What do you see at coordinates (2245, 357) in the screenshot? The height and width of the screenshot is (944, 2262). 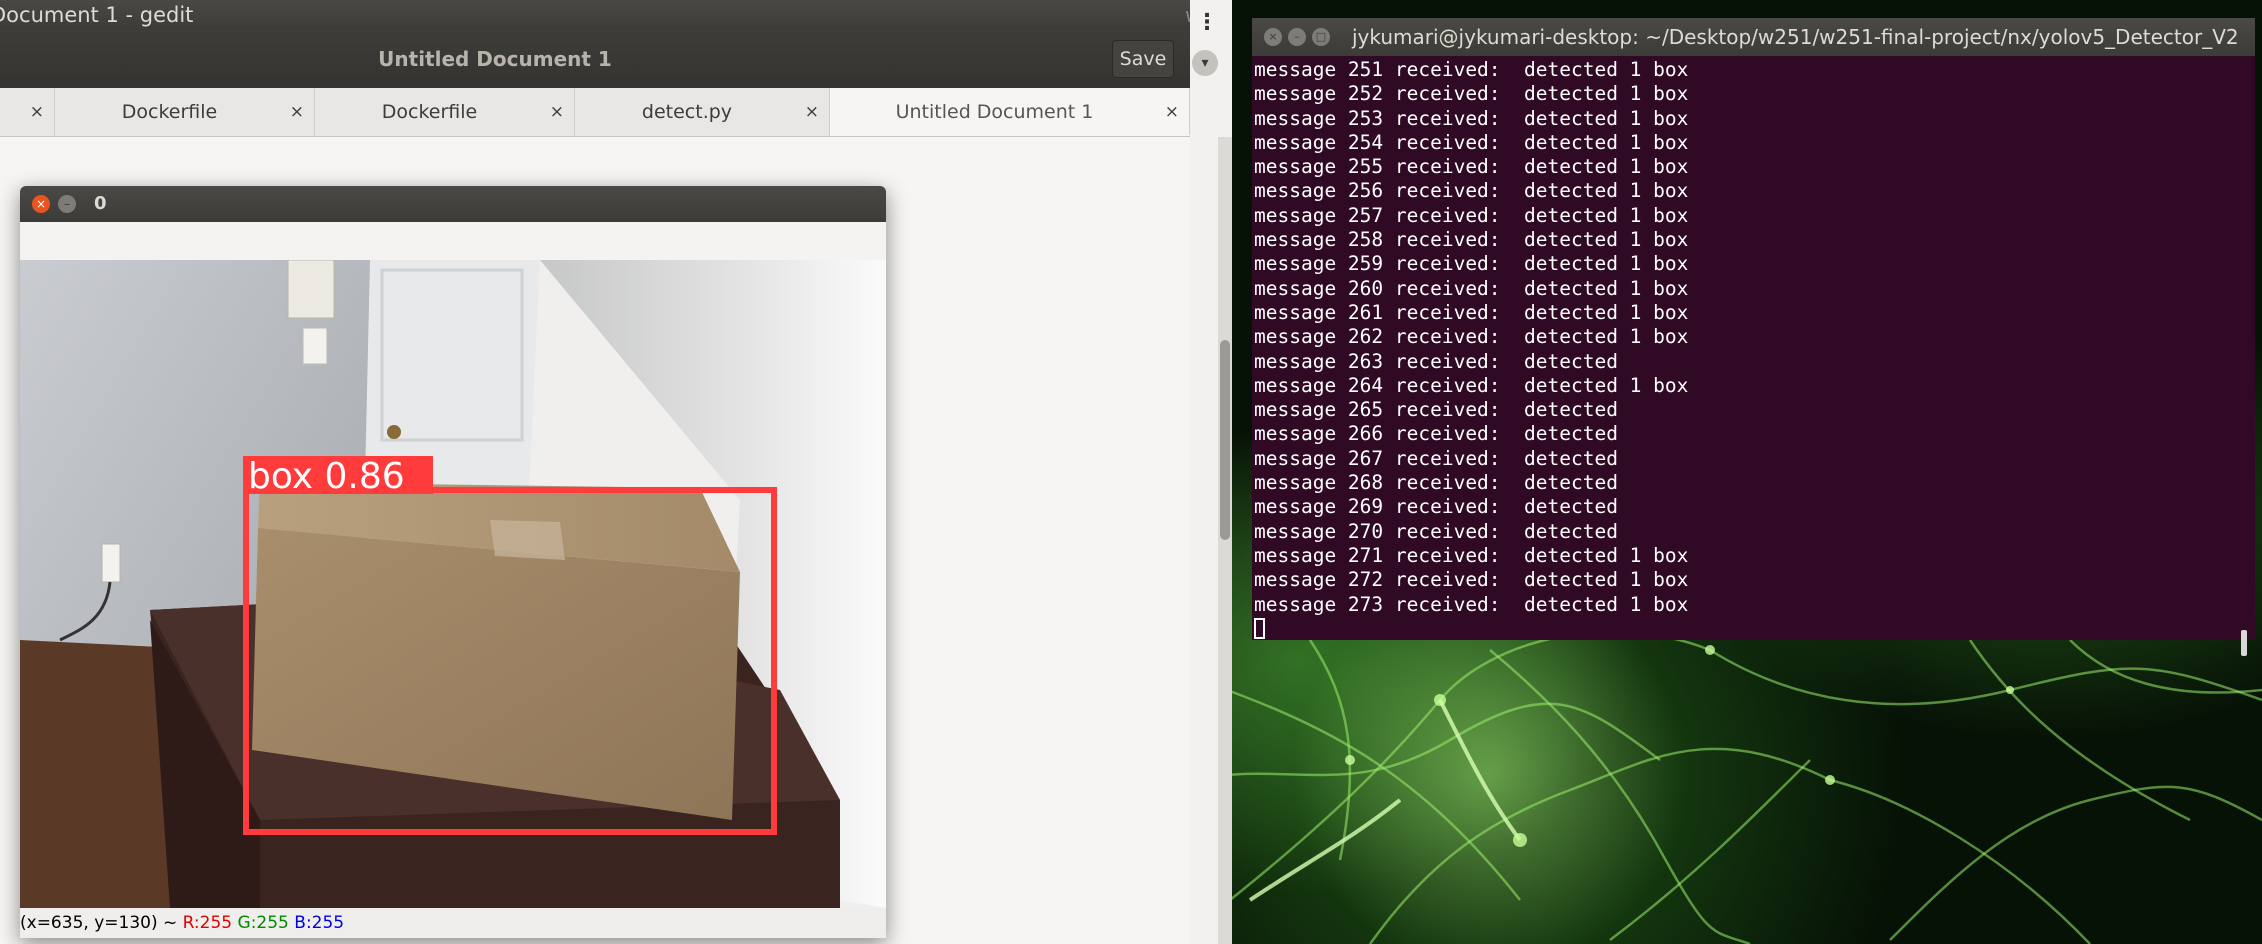 I see `terminal-scrollbar` at bounding box center [2245, 357].